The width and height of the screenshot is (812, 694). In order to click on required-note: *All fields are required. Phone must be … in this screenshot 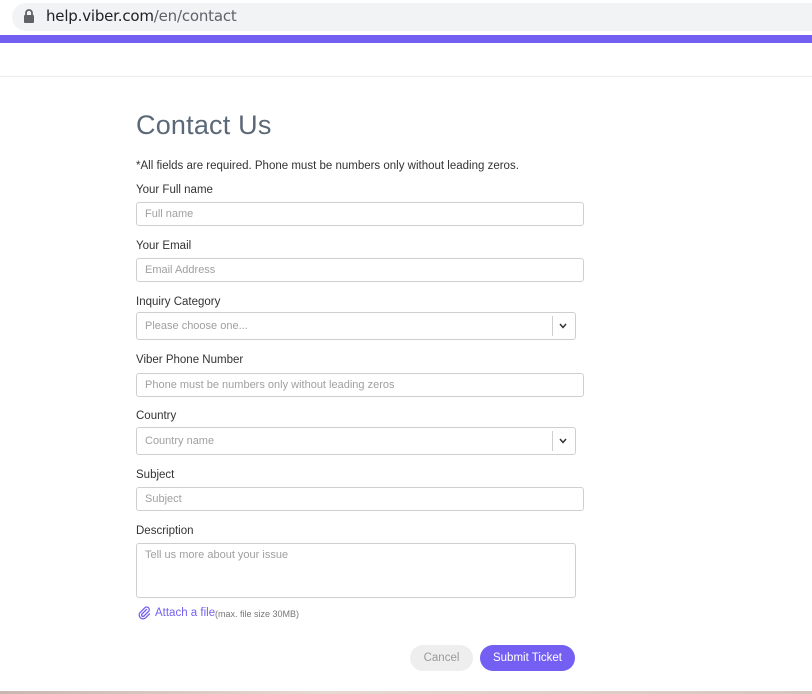, I will do `click(327, 166)`.